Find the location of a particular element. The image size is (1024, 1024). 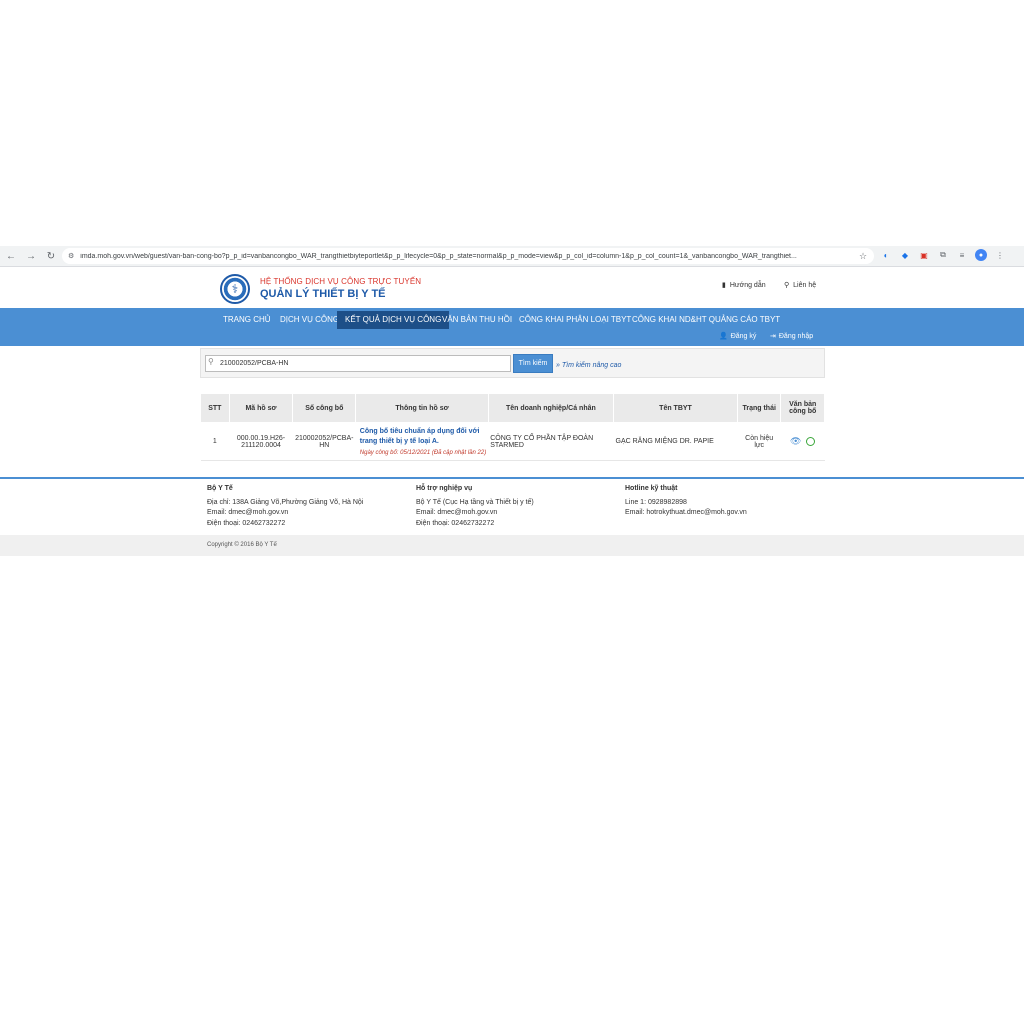

cell-device-name: GẠC RĂNG MIỆNG DR. PAPIE is located at coordinates (675, 441).